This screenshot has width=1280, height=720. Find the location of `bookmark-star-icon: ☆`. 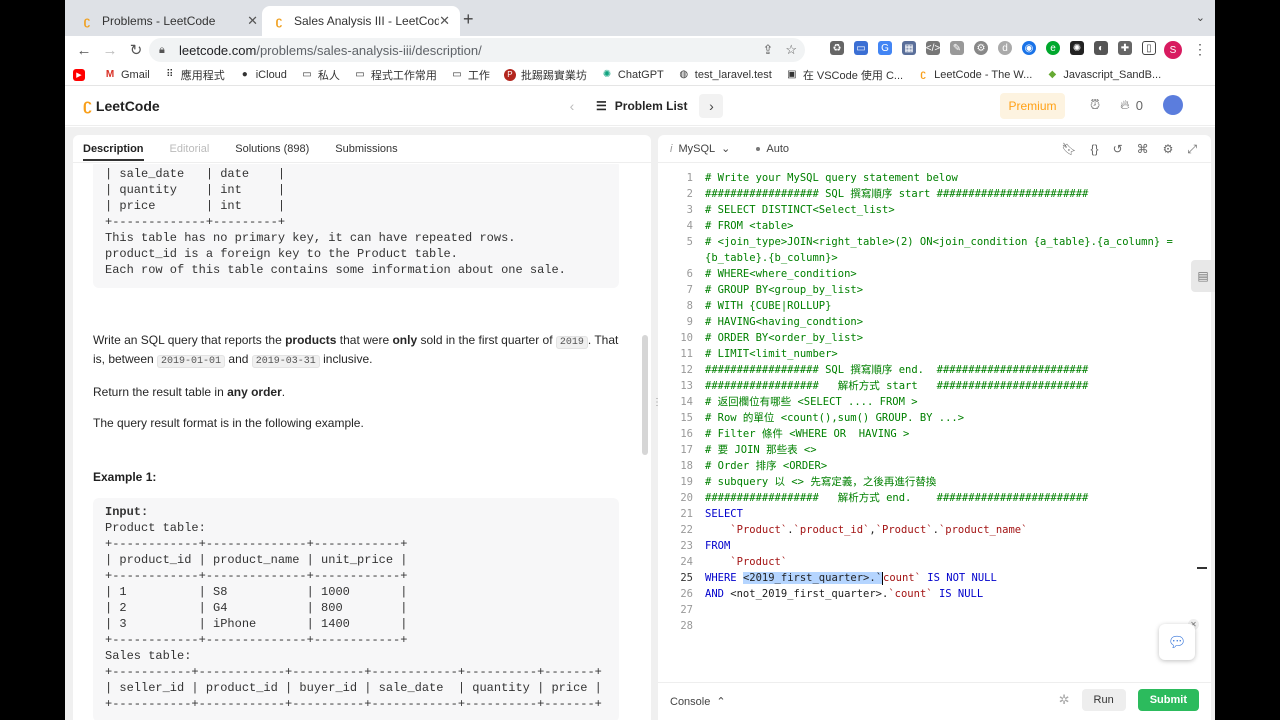

bookmark-star-icon: ☆ is located at coordinates (791, 50).